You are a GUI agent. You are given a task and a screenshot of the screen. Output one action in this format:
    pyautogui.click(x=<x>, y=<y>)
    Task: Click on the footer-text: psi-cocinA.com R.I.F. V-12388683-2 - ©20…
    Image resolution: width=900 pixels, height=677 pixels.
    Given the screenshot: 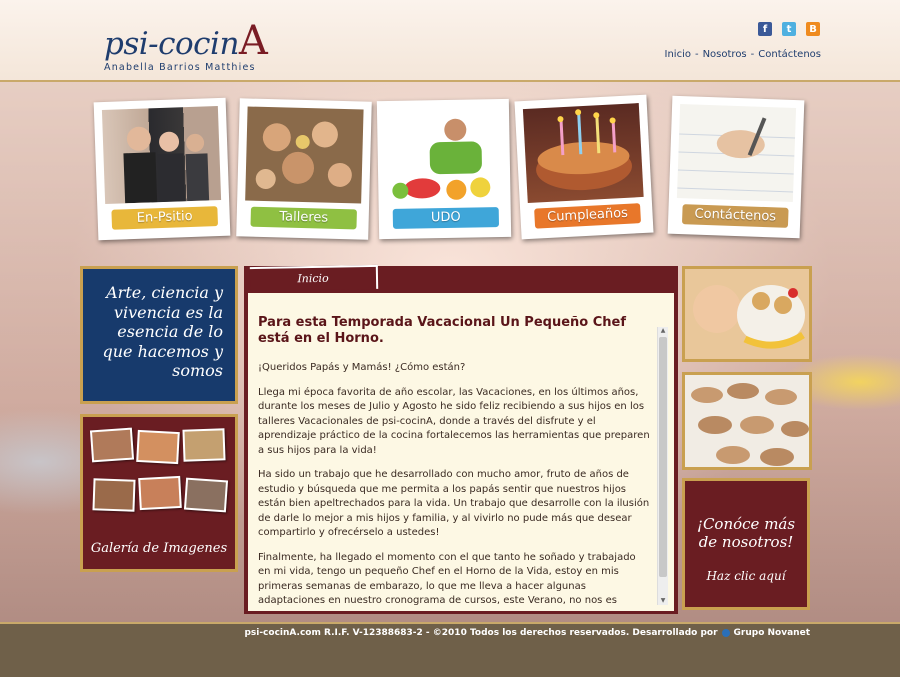 What is the action you would take?
    pyautogui.click(x=527, y=633)
    